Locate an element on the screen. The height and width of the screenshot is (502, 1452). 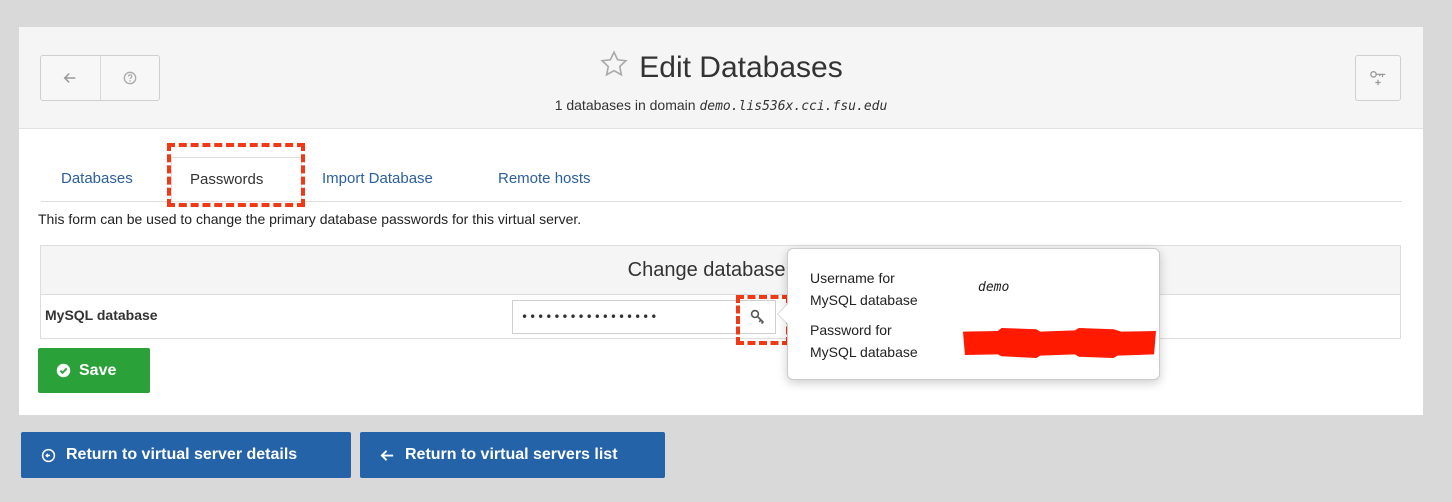
star-icon is located at coordinates (614, 68).